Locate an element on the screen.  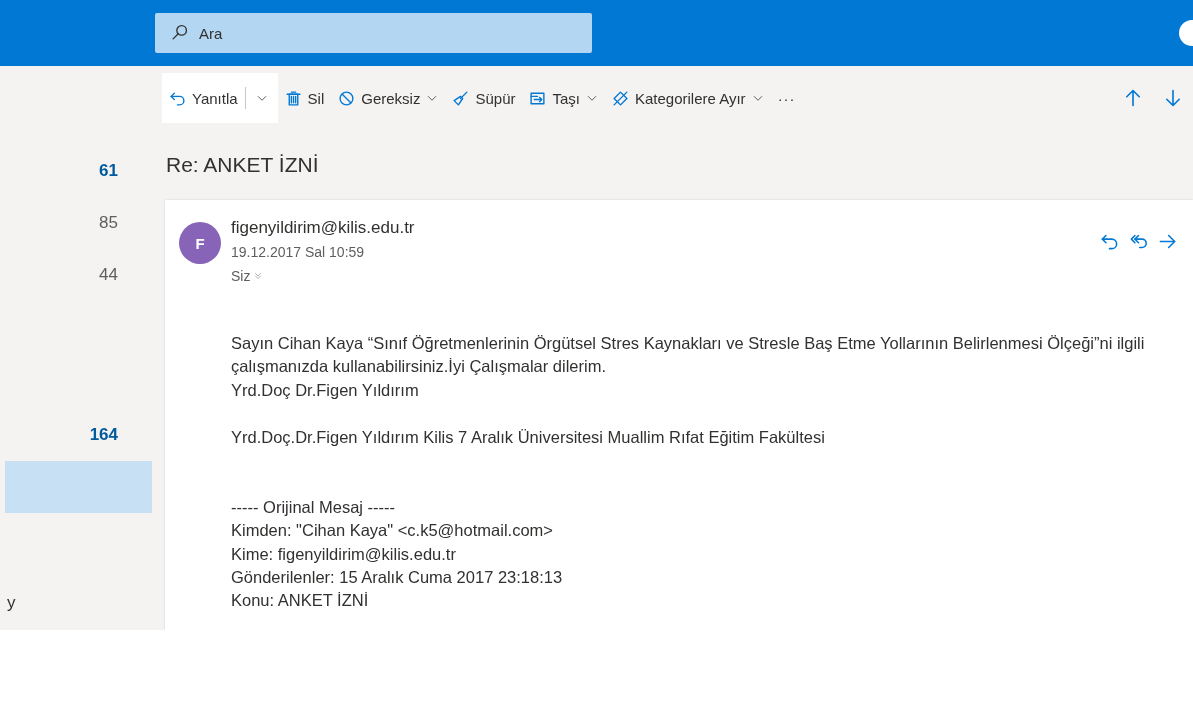
toolbar-button: Süpür is located at coordinates (484, 98).